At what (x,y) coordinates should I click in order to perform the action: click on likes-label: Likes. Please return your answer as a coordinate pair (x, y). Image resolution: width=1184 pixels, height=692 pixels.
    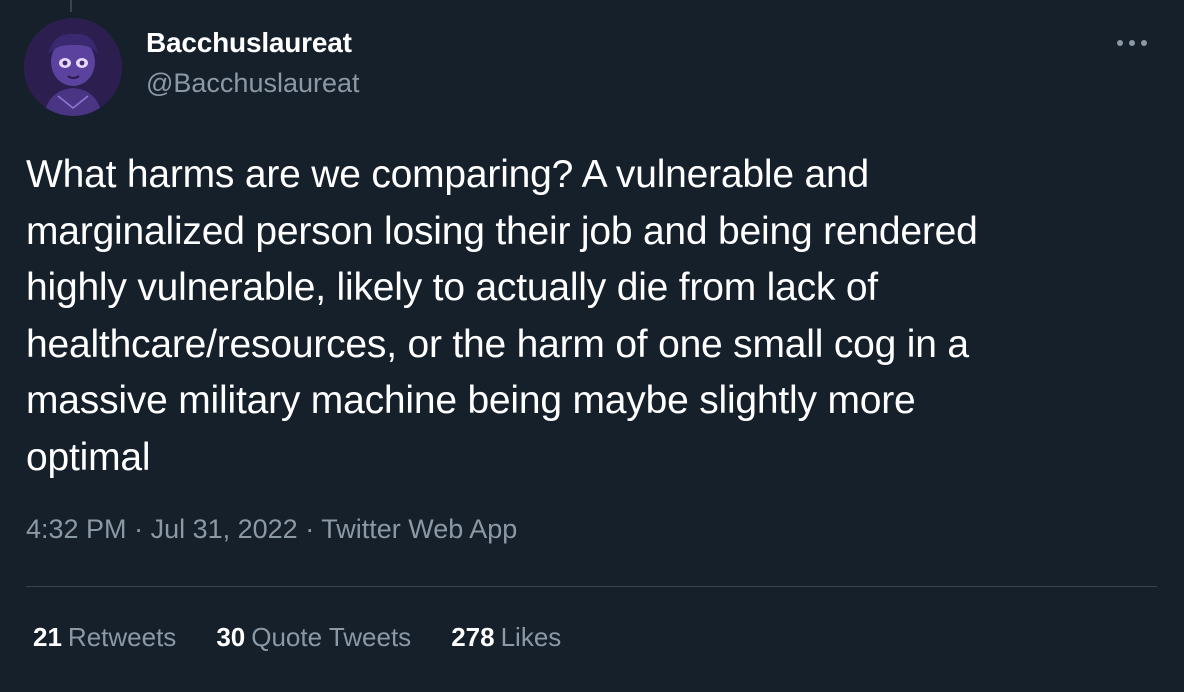
    Looking at the image, I should click on (531, 637).